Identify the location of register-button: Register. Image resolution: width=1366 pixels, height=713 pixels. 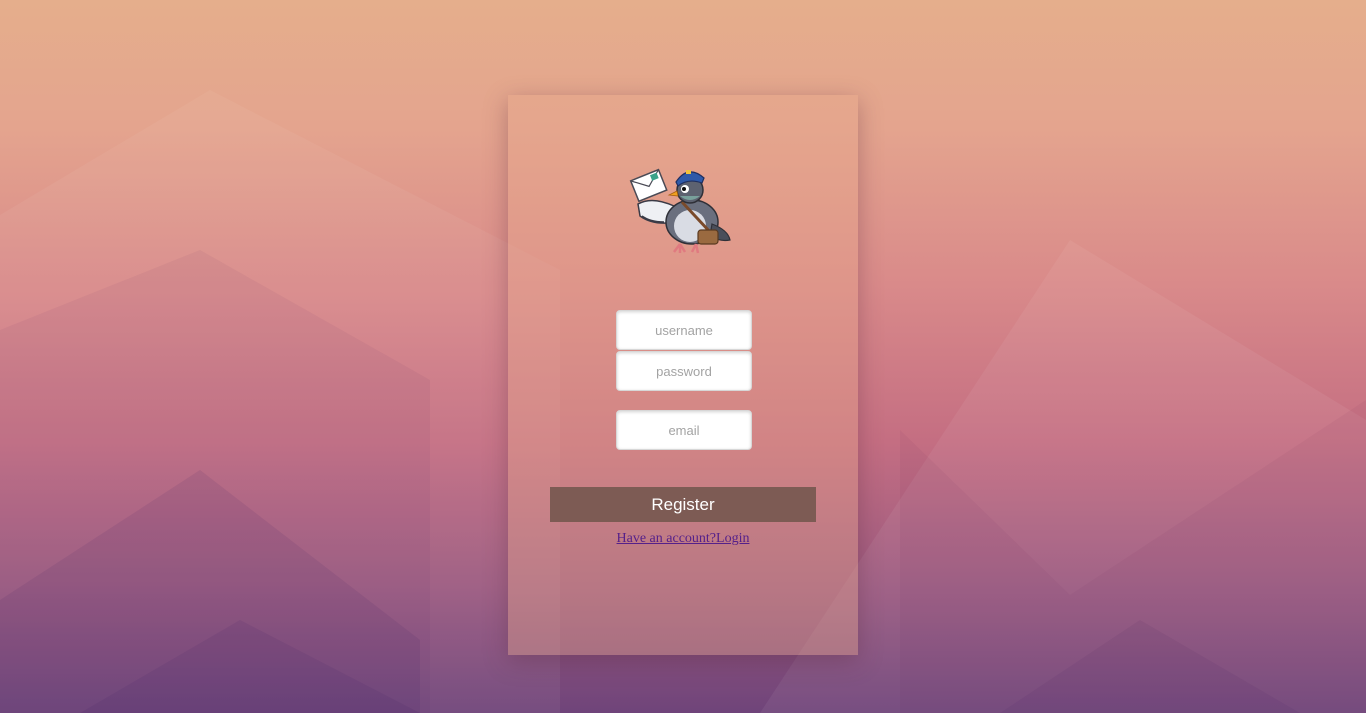
(683, 504).